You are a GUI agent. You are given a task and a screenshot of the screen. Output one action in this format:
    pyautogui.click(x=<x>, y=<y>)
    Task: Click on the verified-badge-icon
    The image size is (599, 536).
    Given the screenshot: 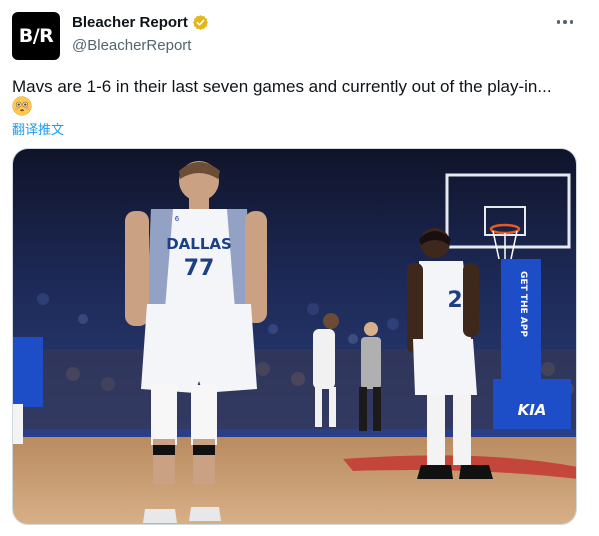 What is the action you would take?
    pyautogui.click(x=200, y=22)
    